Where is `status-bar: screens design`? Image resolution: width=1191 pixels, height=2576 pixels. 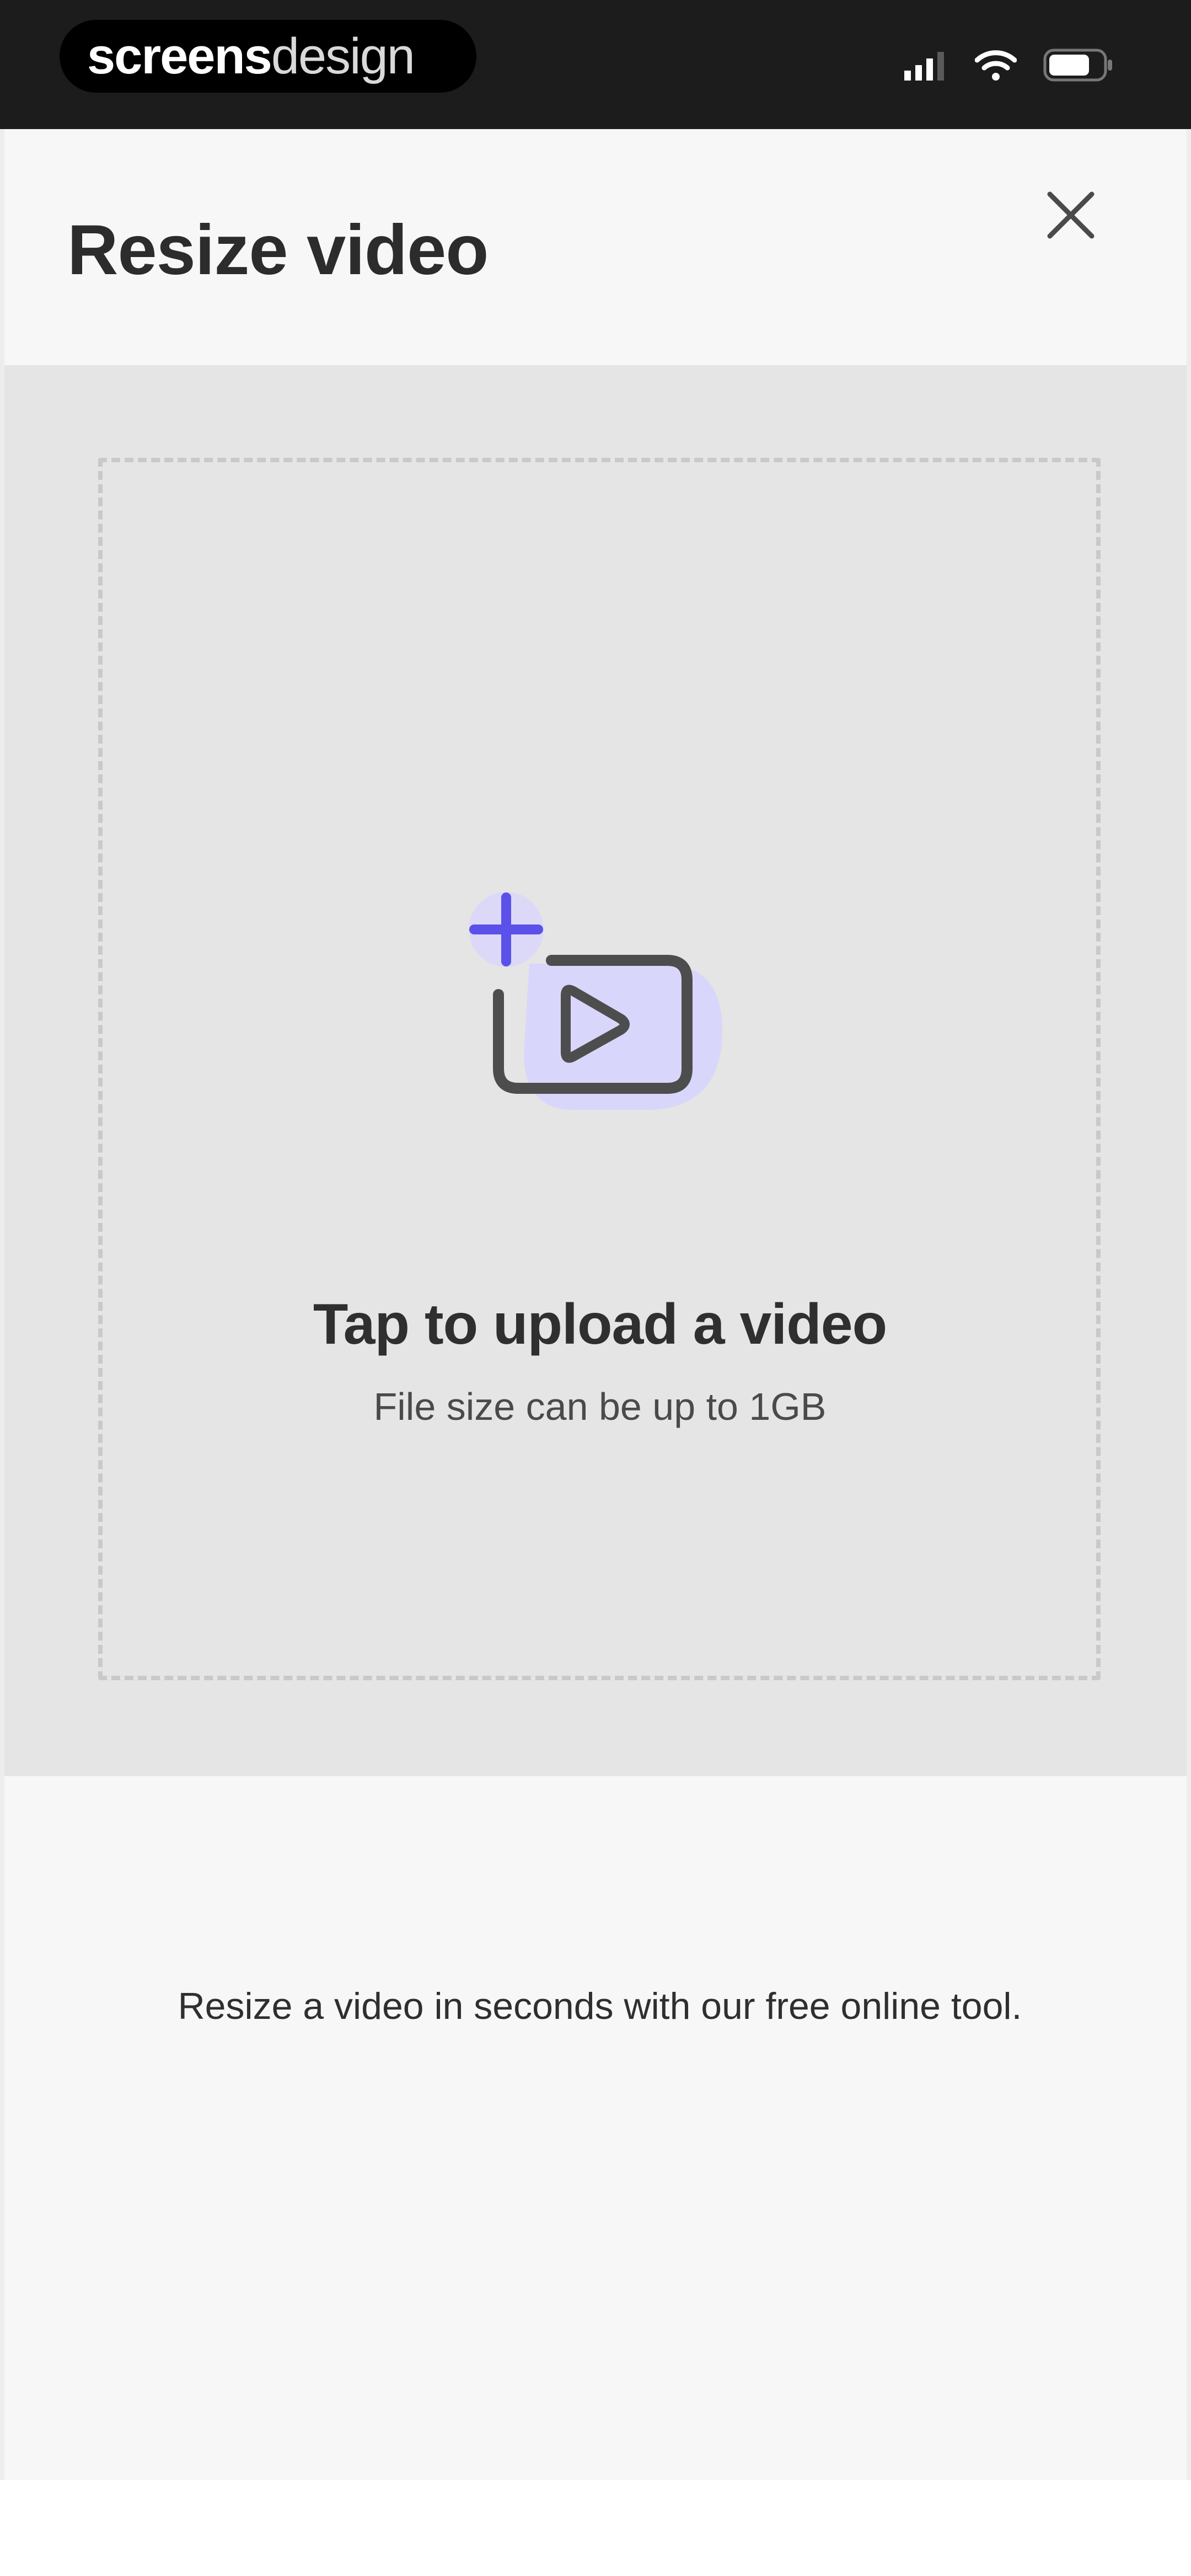 status-bar: screens design is located at coordinates (595, 64).